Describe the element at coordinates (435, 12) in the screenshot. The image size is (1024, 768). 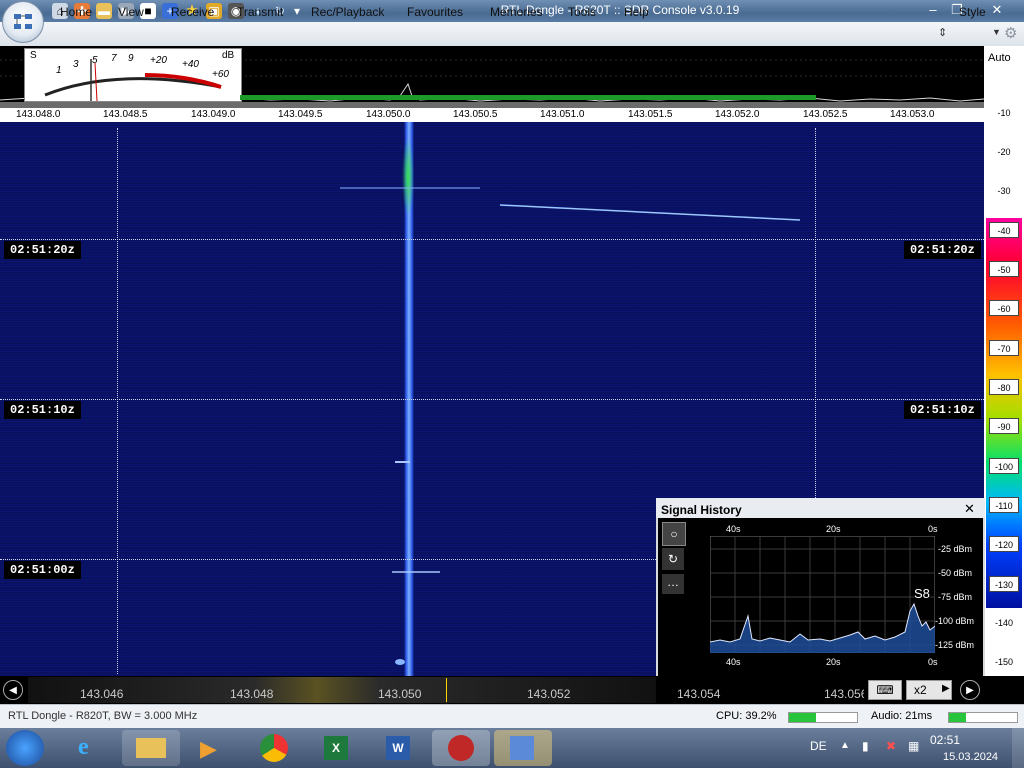
I see `menu-favourites: Favourites` at that location.